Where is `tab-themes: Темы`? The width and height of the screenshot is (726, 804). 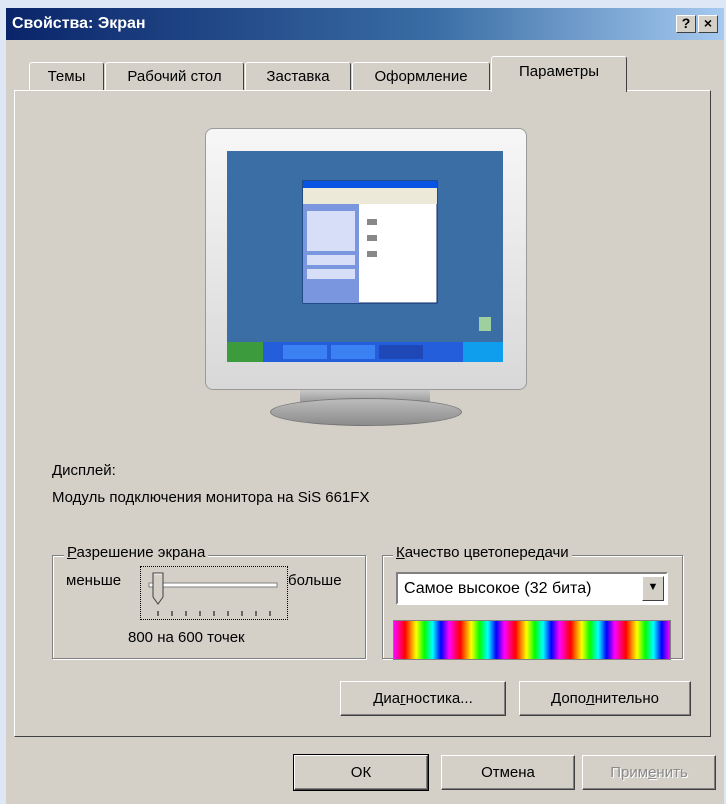 tab-themes: Темы is located at coordinates (66, 77).